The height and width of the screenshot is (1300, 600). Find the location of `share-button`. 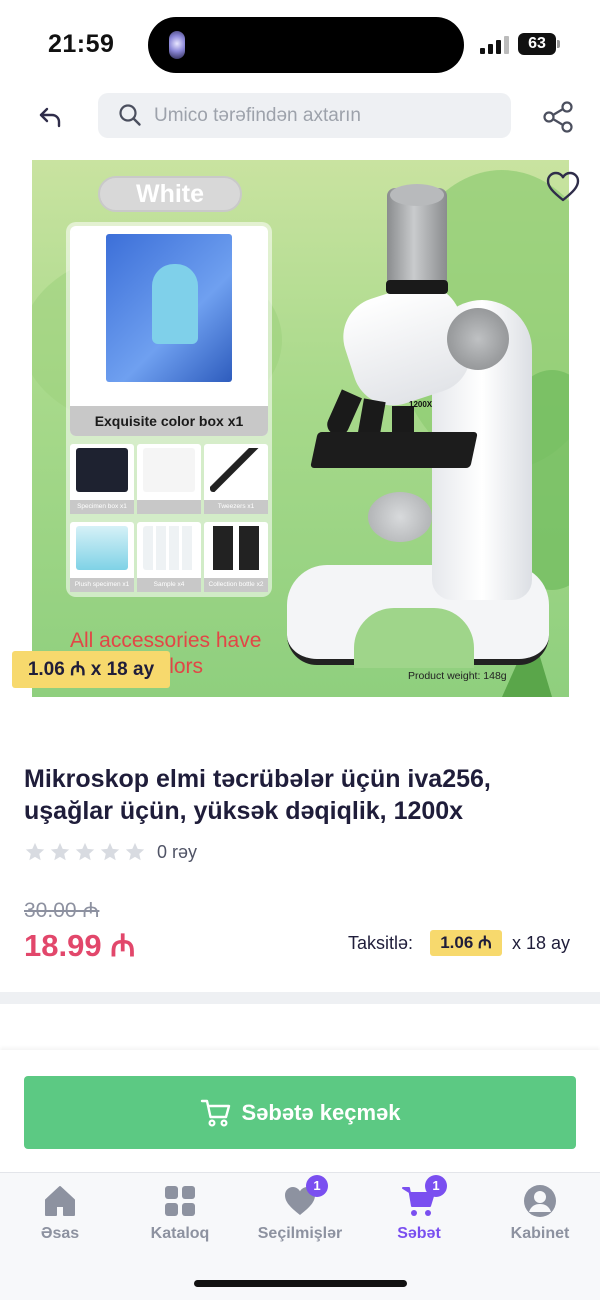

share-button is located at coordinates (558, 117).